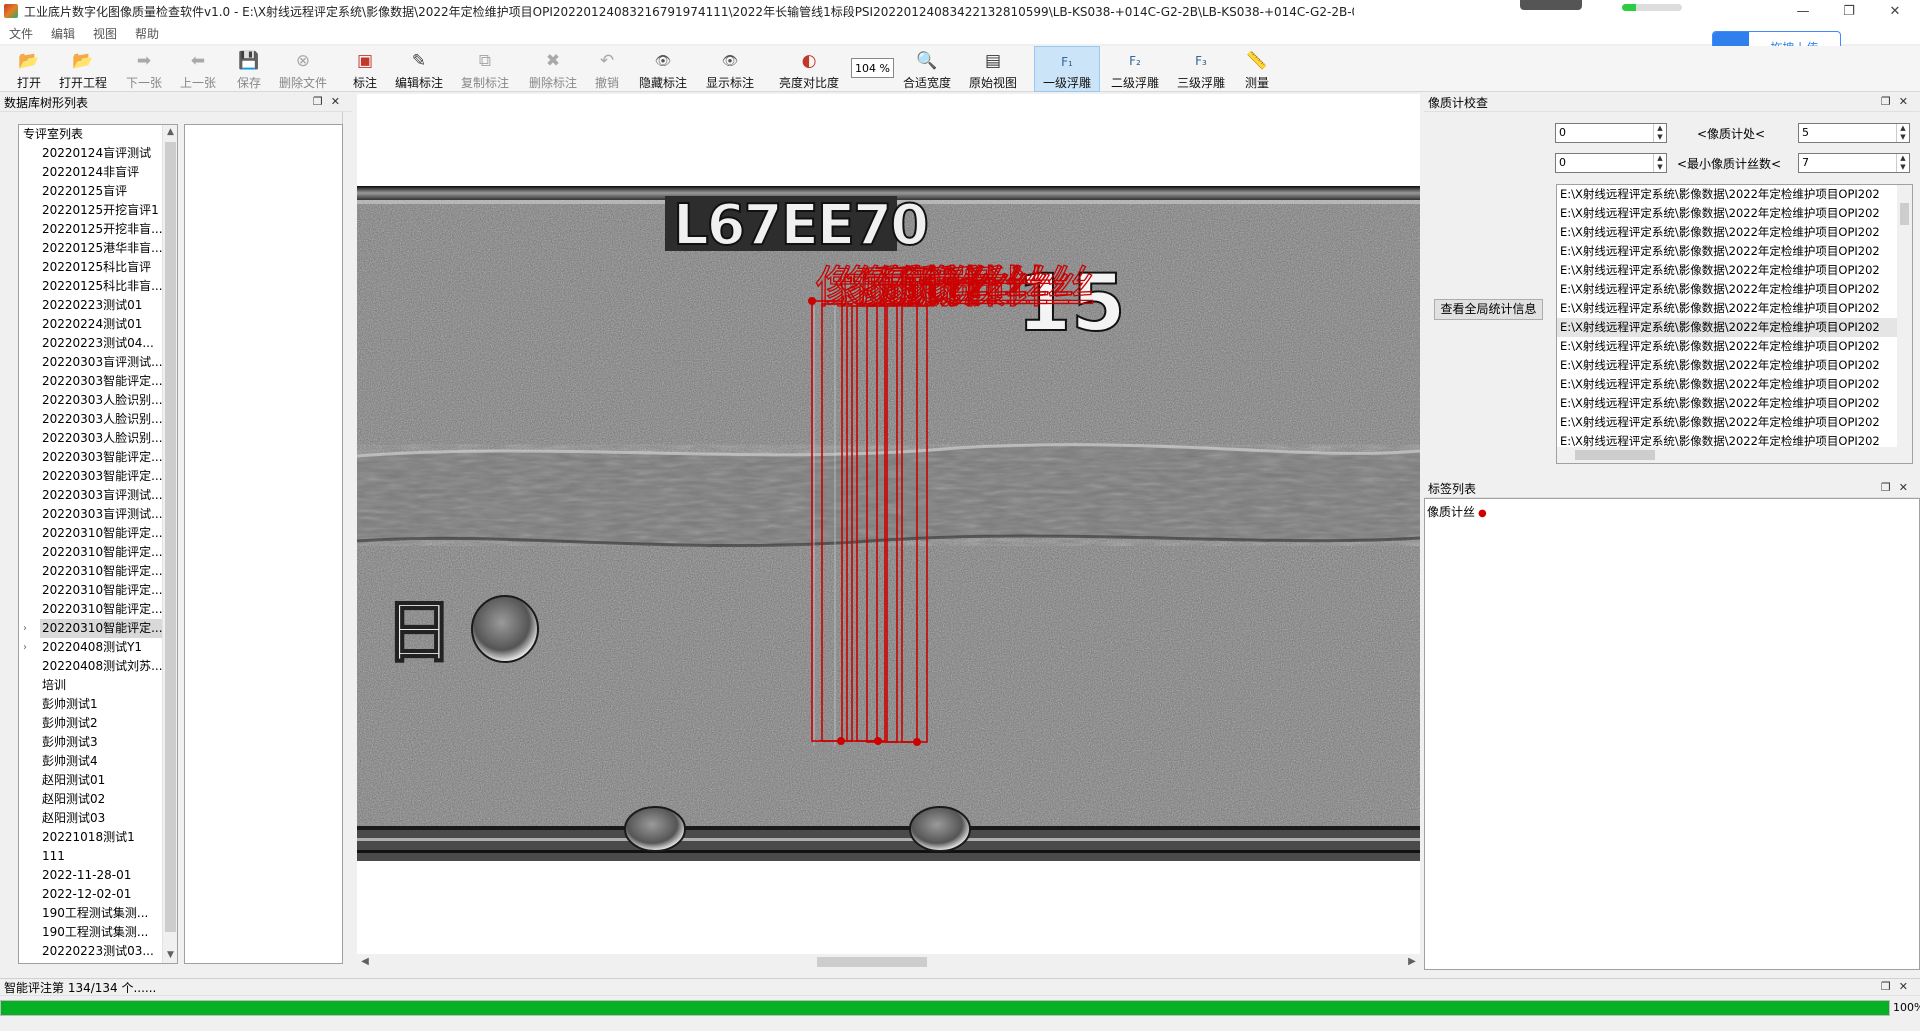 Image resolution: width=1920 pixels, height=1031 pixels. What do you see at coordinates (98, 761) in the screenshot?
I see `tree-item: 彭帅测试4` at bounding box center [98, 761].